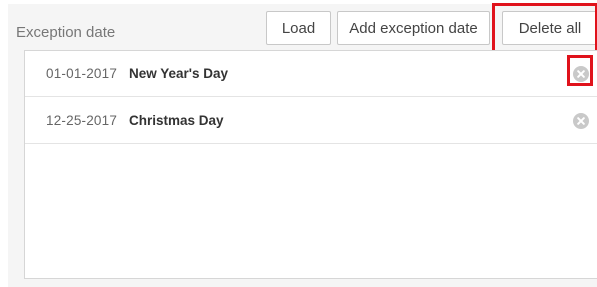 The height and width of the screenshot is (287, 597). Describe the element at coordinates (82, 73) in the screenshot. I see `exception-date: 01-01-2017` at that location.